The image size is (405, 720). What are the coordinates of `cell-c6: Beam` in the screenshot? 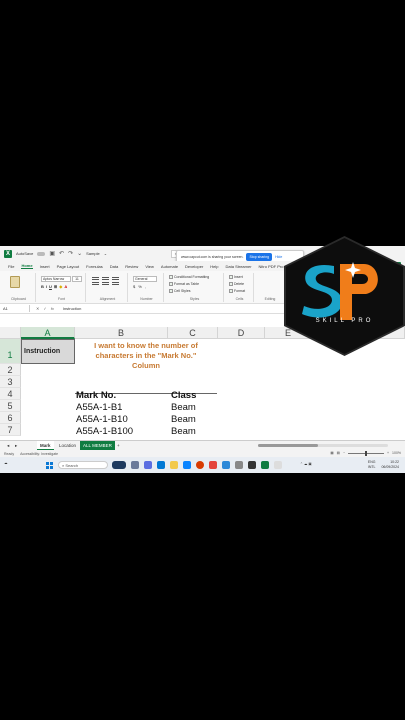 It's located at (183, 419).